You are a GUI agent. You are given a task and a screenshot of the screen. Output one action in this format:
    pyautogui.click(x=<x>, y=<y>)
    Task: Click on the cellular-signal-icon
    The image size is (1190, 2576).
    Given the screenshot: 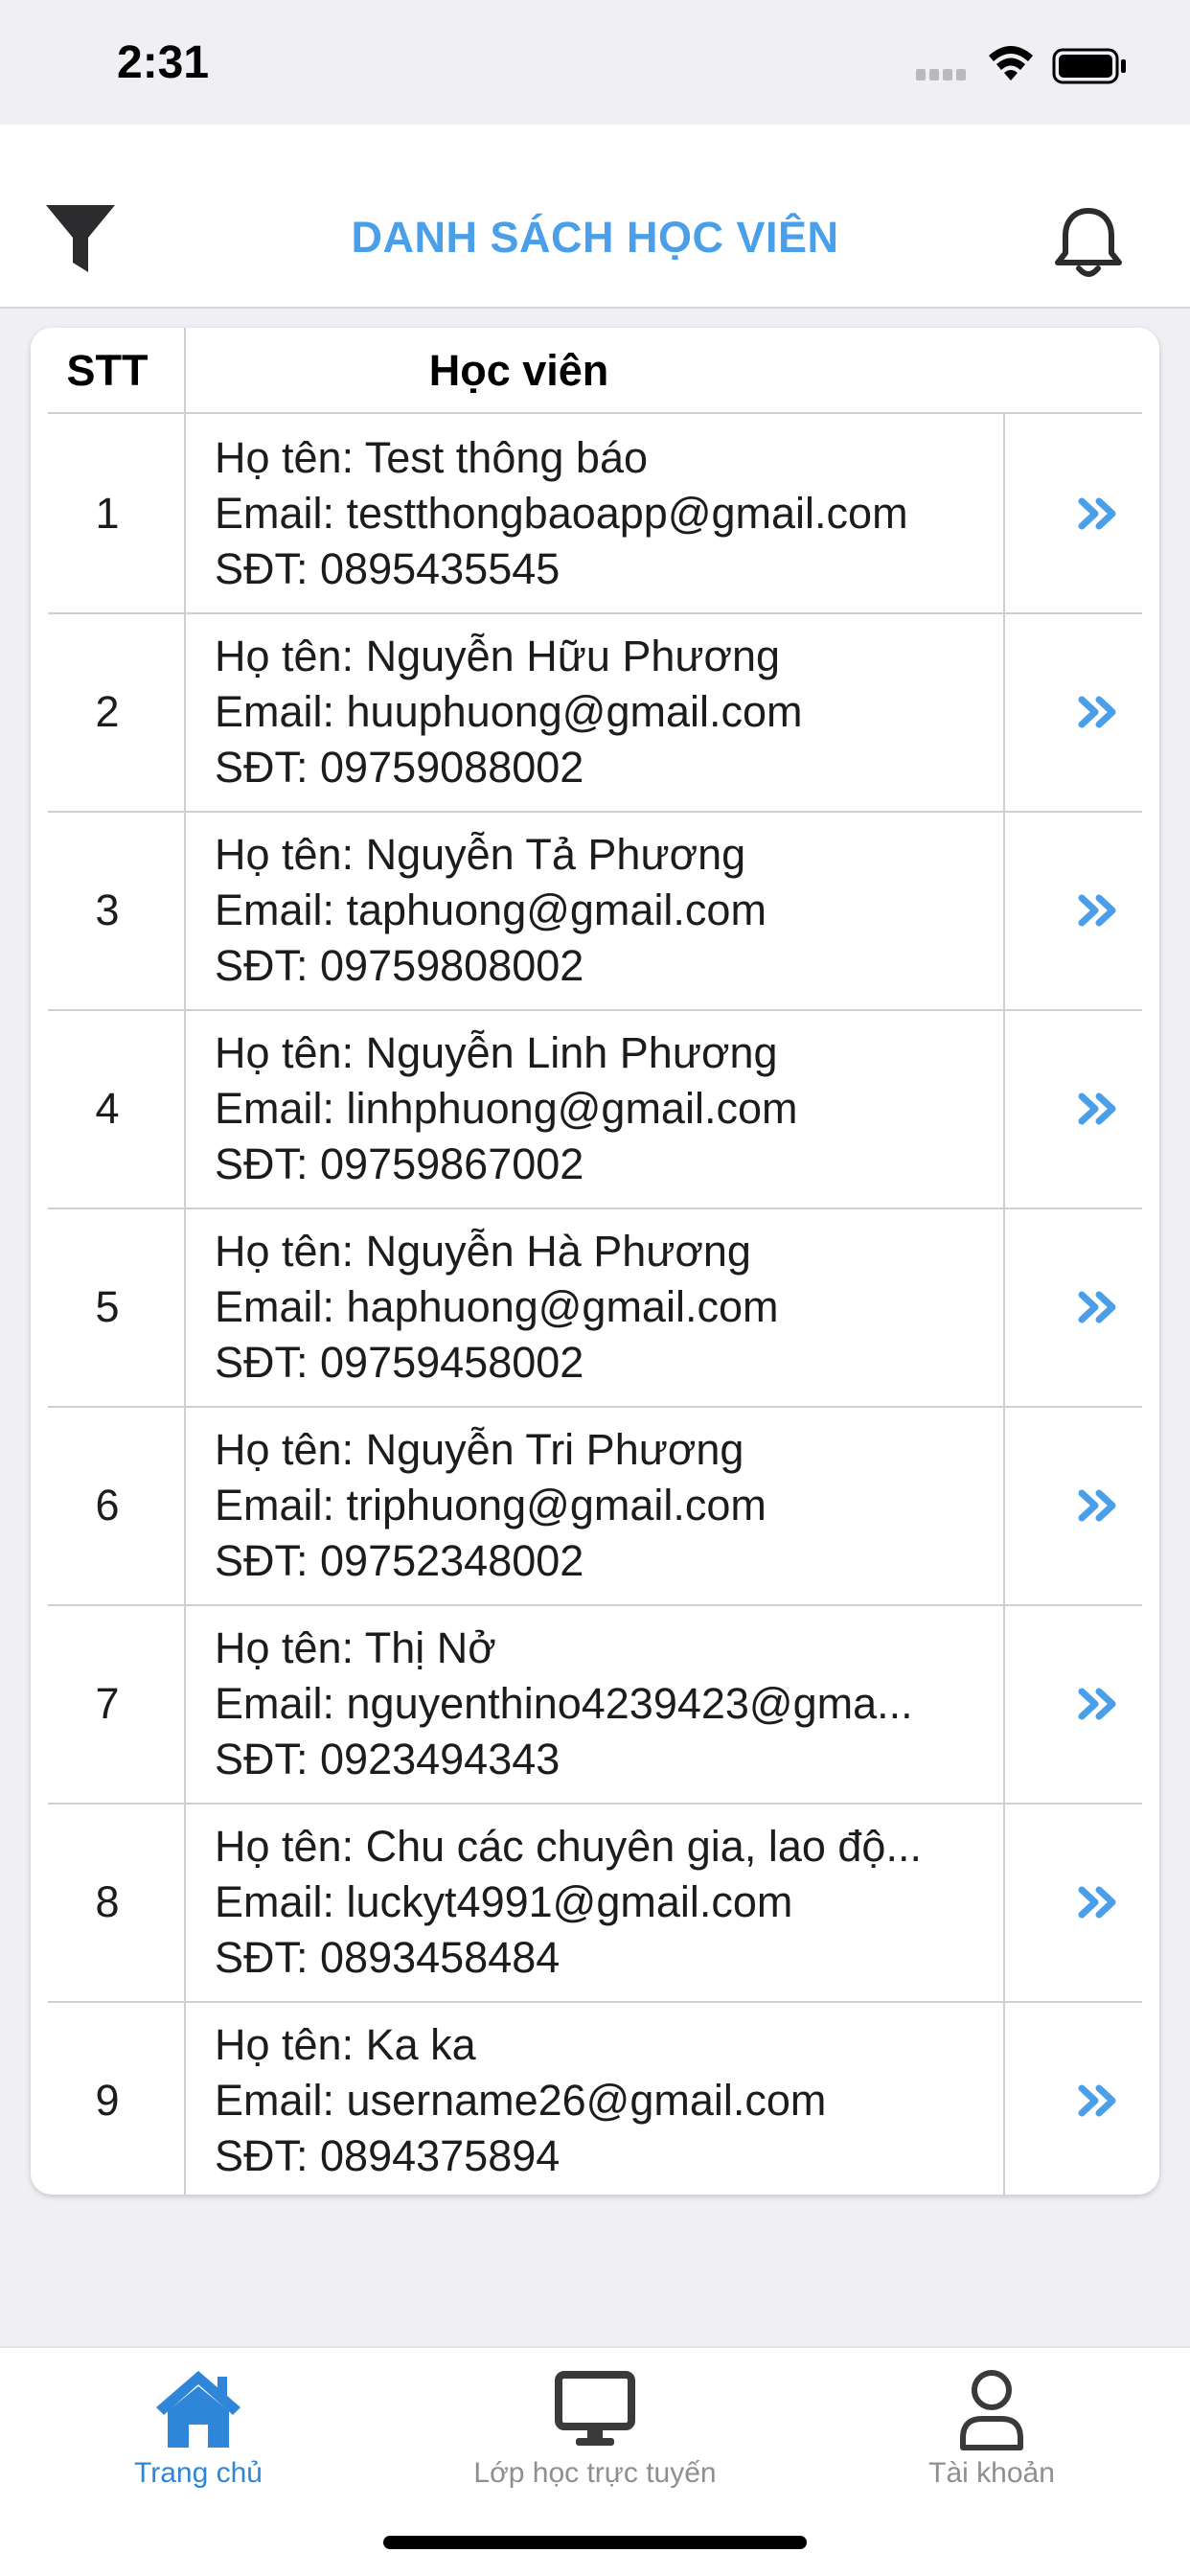 What is the action you would take?
    pyautogui.click(x=941, y=74)
    